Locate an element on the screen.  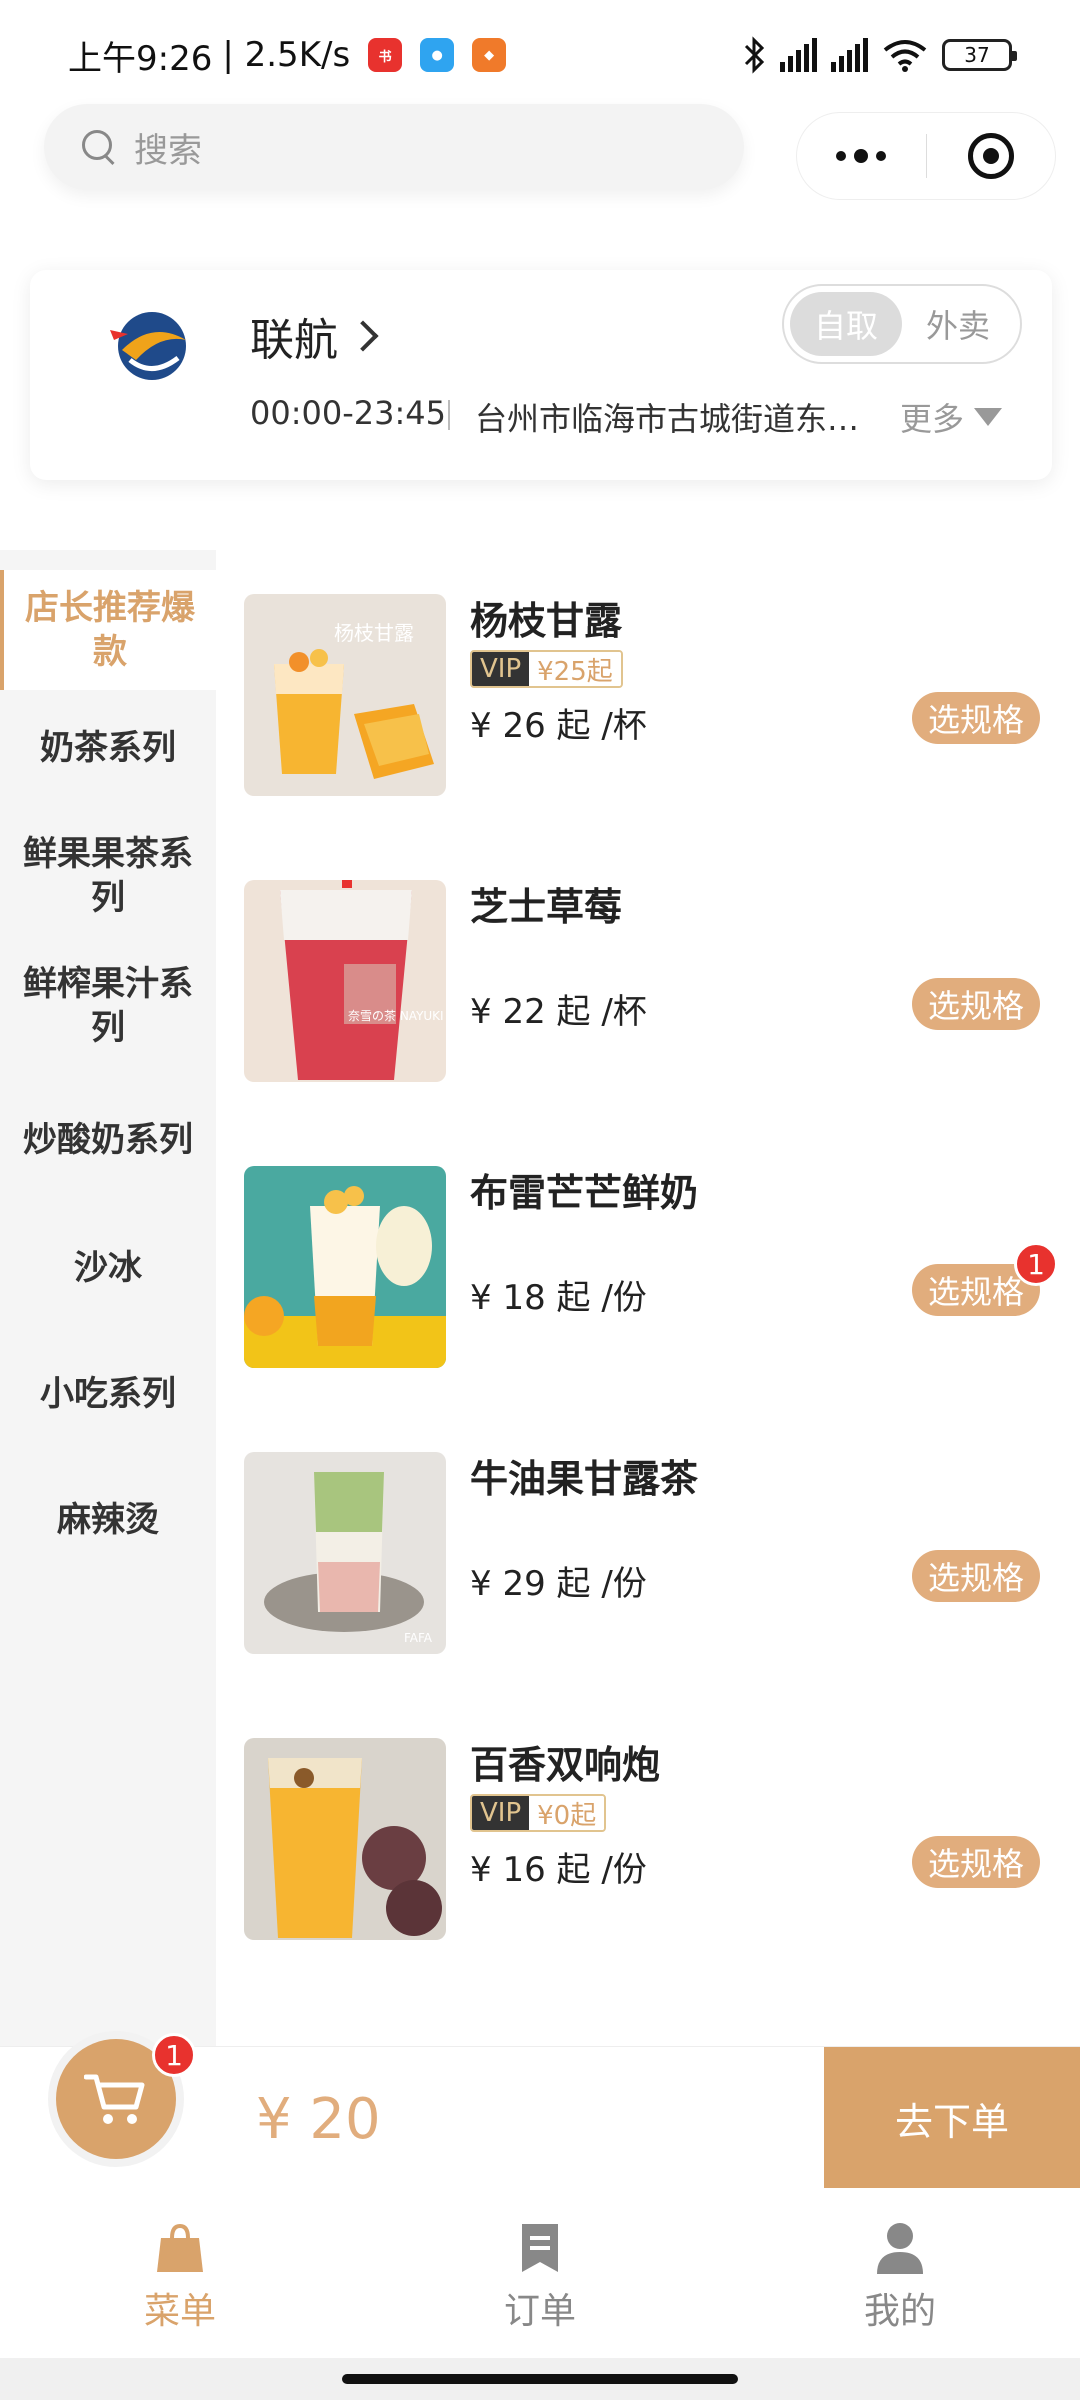
product-item: 百香双响炮 VIP ¥0起 ¥ 16 起 /份 选规格 is located at coordinates (649, 1841).